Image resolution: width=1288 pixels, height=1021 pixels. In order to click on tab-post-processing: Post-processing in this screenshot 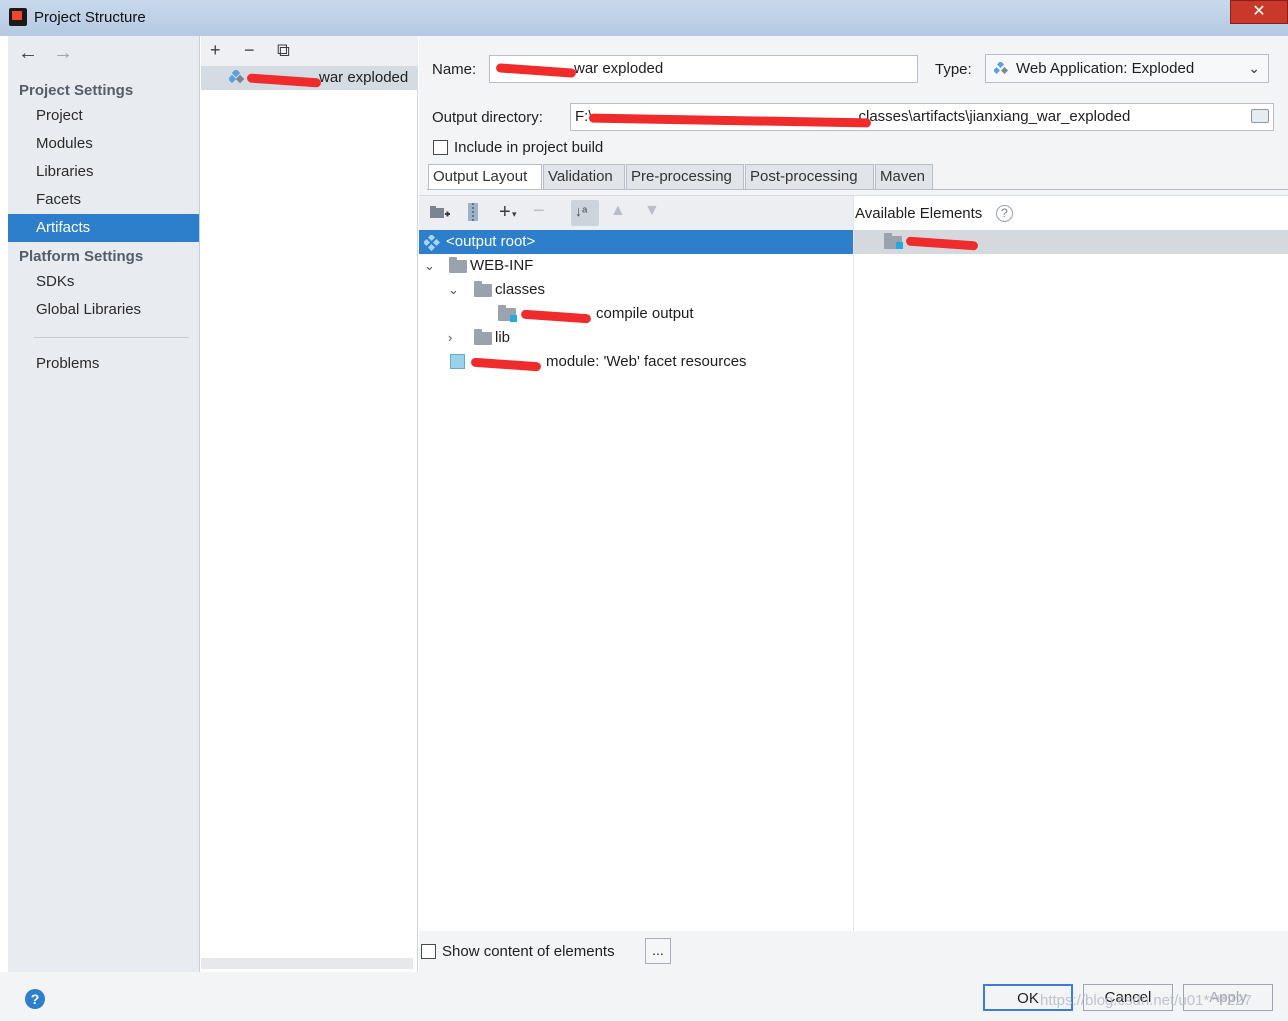, I will do `click(809, 176)`.